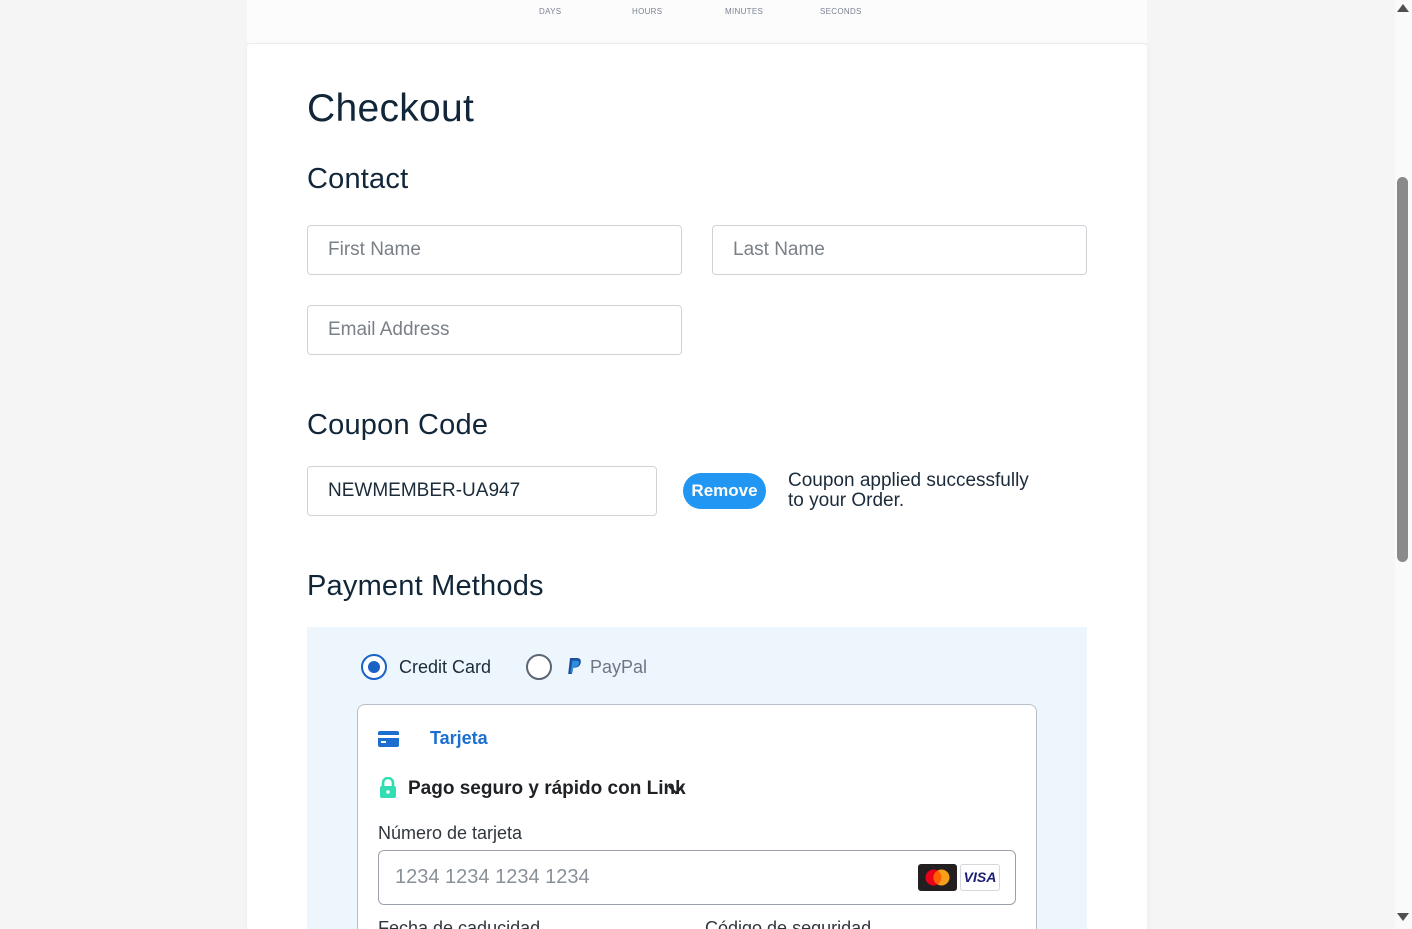 The width and height of the screenshot is (1412, 929). I want to click on visa-icon: VISA, so click(980, 877).